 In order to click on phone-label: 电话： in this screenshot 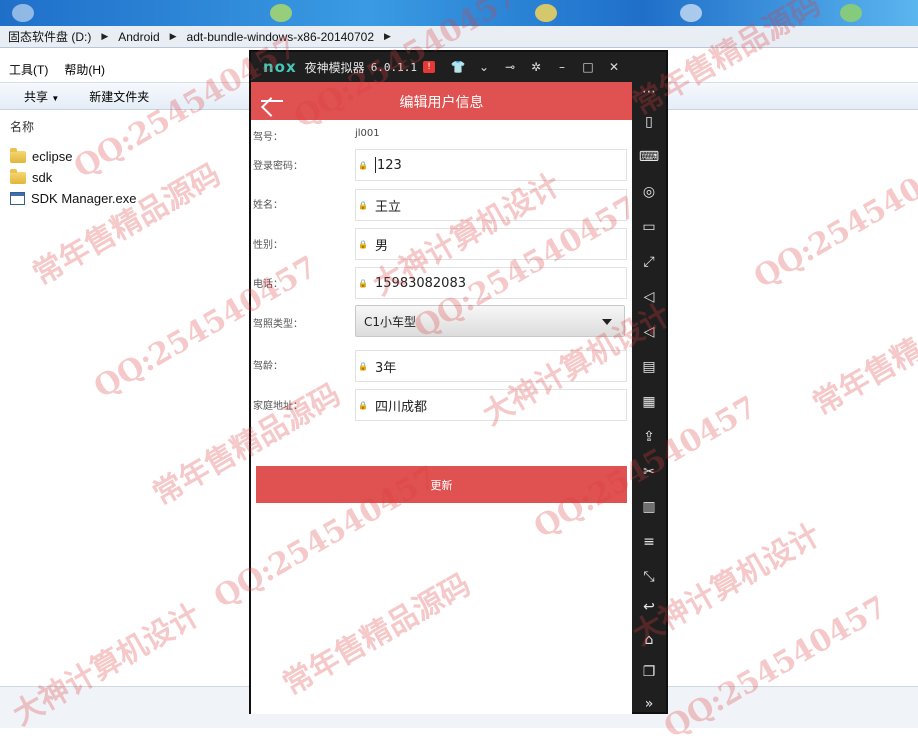, I will do `click(268, 284)`.